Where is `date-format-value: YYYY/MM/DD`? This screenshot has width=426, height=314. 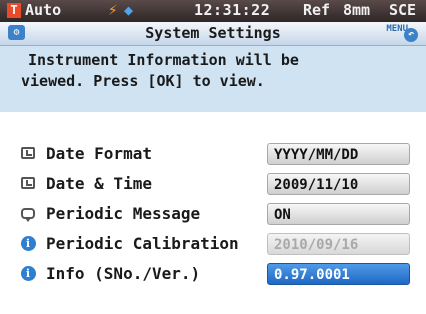 date-format-value: YYYY/MM/DD is located at coordinates (338, 154).